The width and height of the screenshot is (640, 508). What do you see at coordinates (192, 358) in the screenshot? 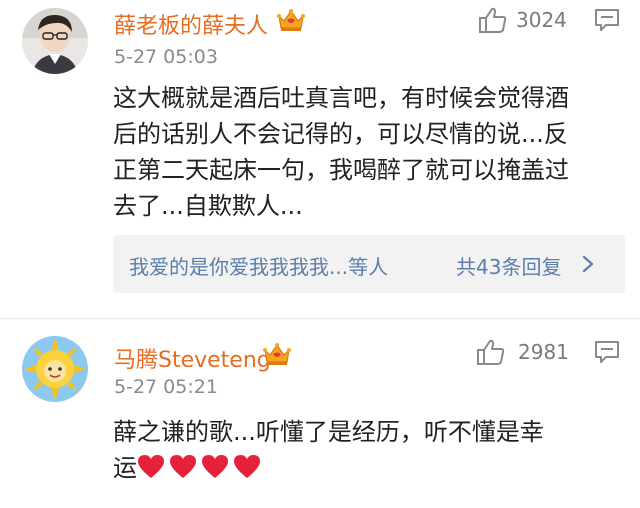
I see `username: 马腾Steveteng` at bounding box center [192, 358].